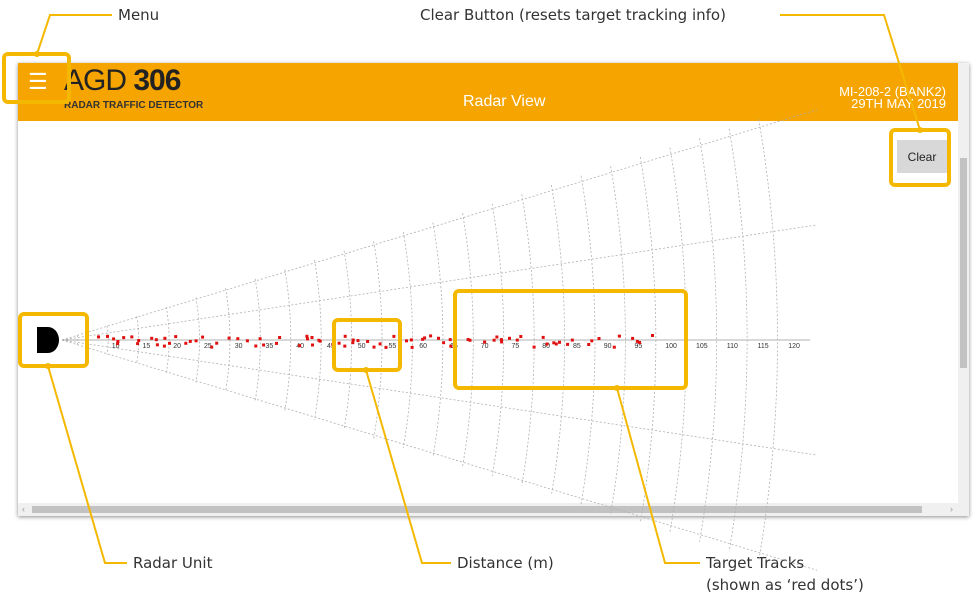  Describe the element at coordinates (504, 101) in the screenshot. I see `page-title: Radar View` at that location.